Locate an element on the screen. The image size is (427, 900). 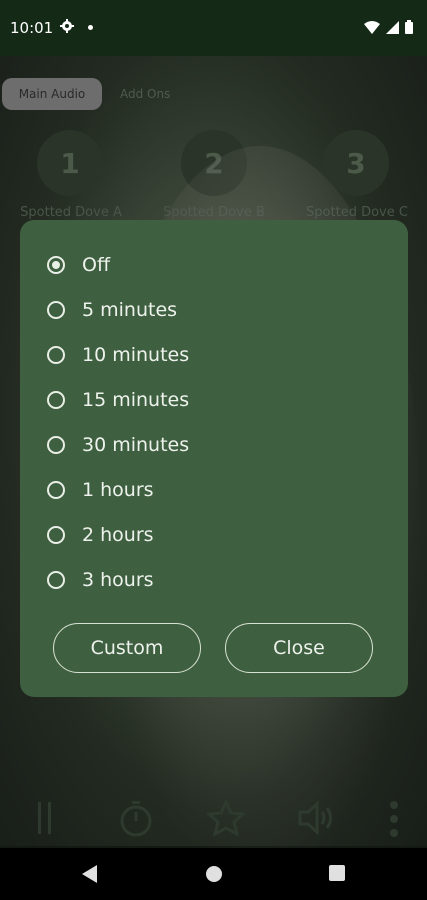
option-label: 15 minutes is located at coordinates (136, 400).